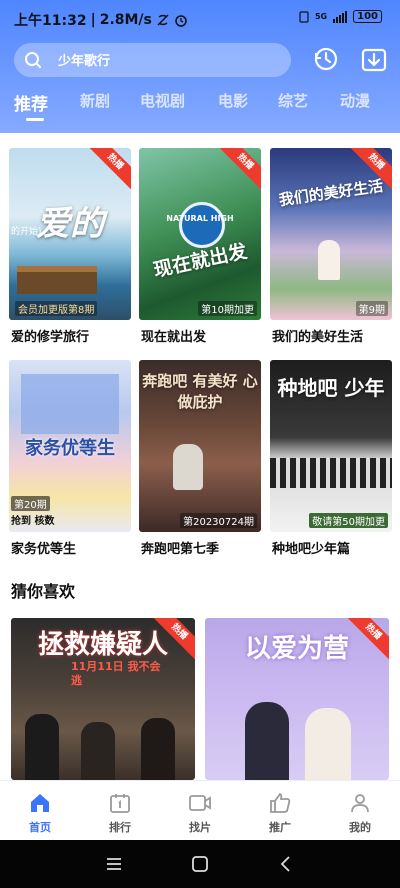  What do you see at coordinates (50, 335) in the screenshot?
I see `video-title: 爱的修学旅行` at bounding box center [50, 335].